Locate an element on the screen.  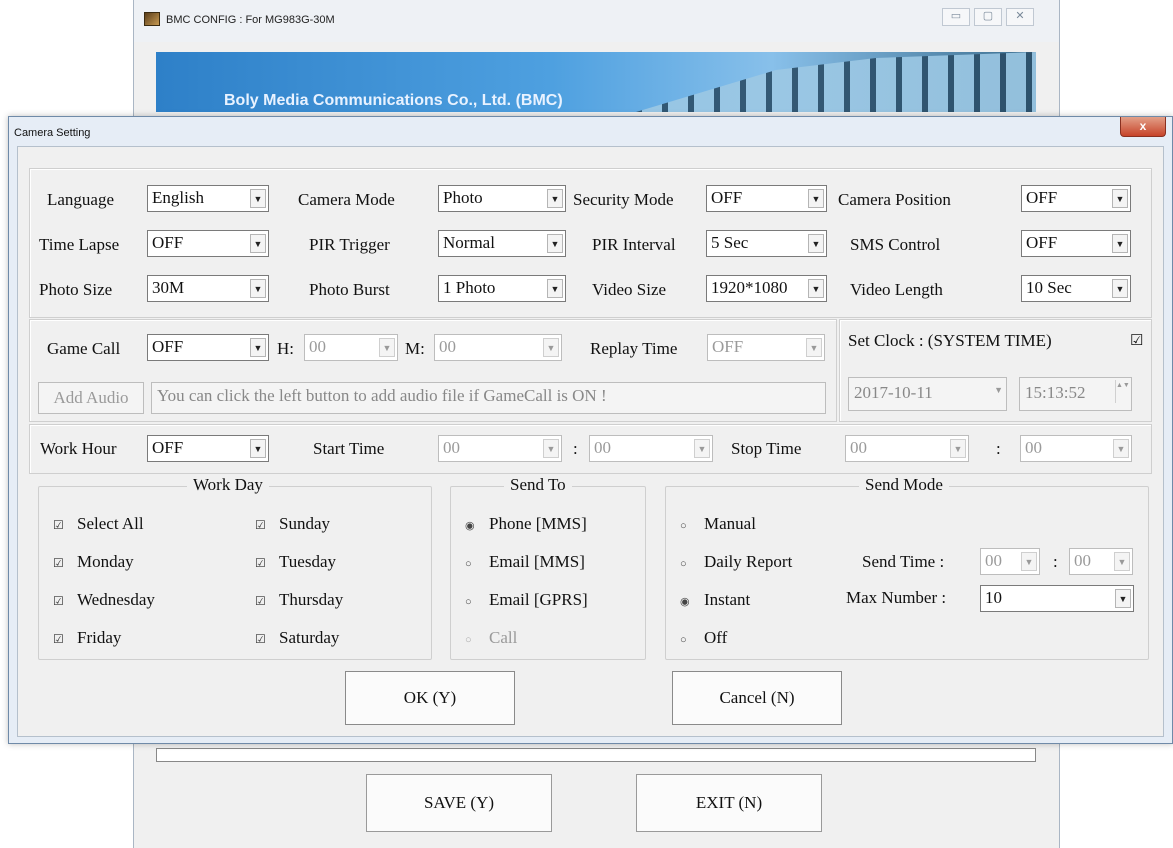
add-audio-button: Add Audio is located at coordinates (91, 398).